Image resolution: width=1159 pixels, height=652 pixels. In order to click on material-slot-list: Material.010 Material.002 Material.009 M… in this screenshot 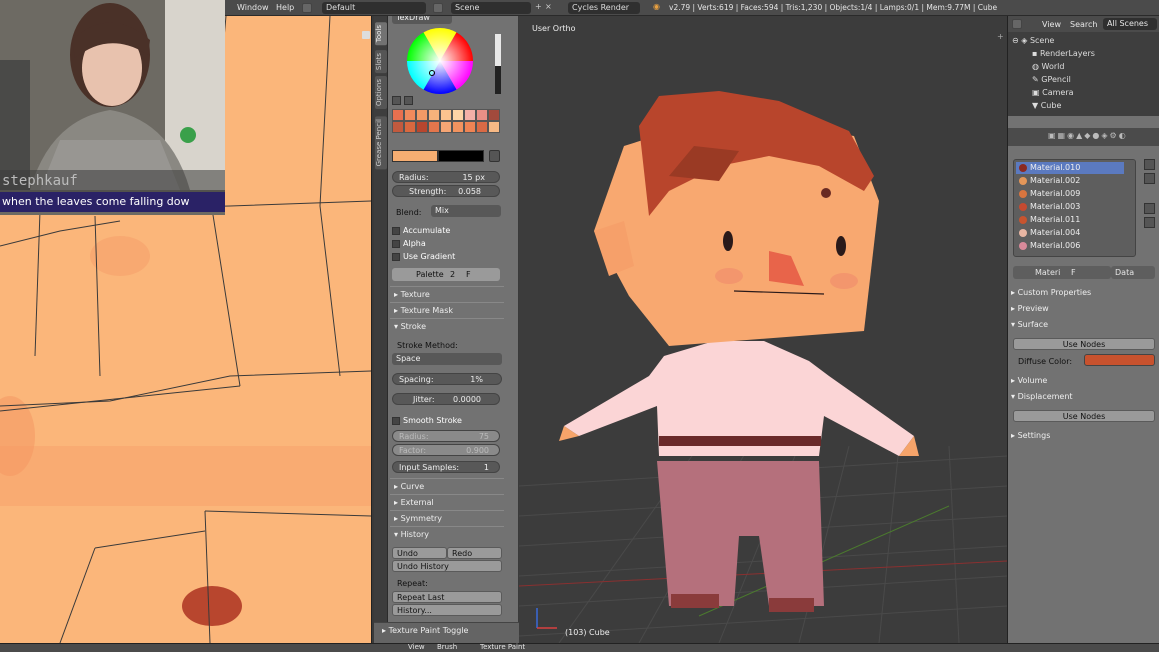, I will do `click(1074, 208)`.